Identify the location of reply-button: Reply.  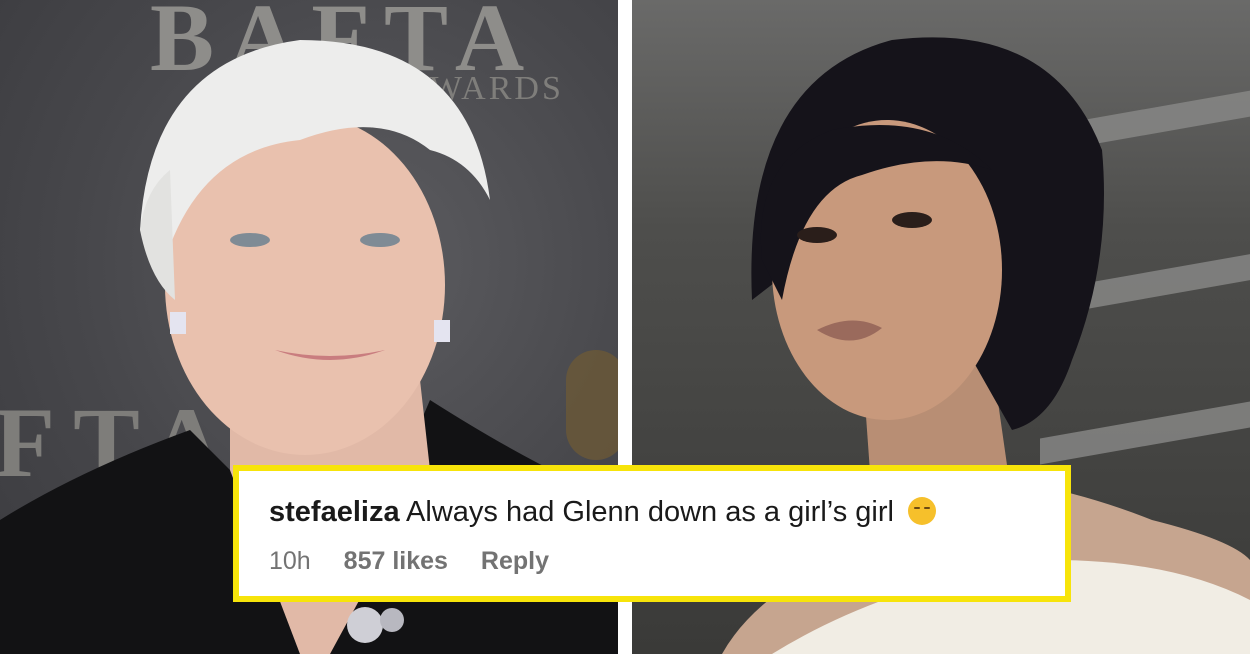
(515, 561).